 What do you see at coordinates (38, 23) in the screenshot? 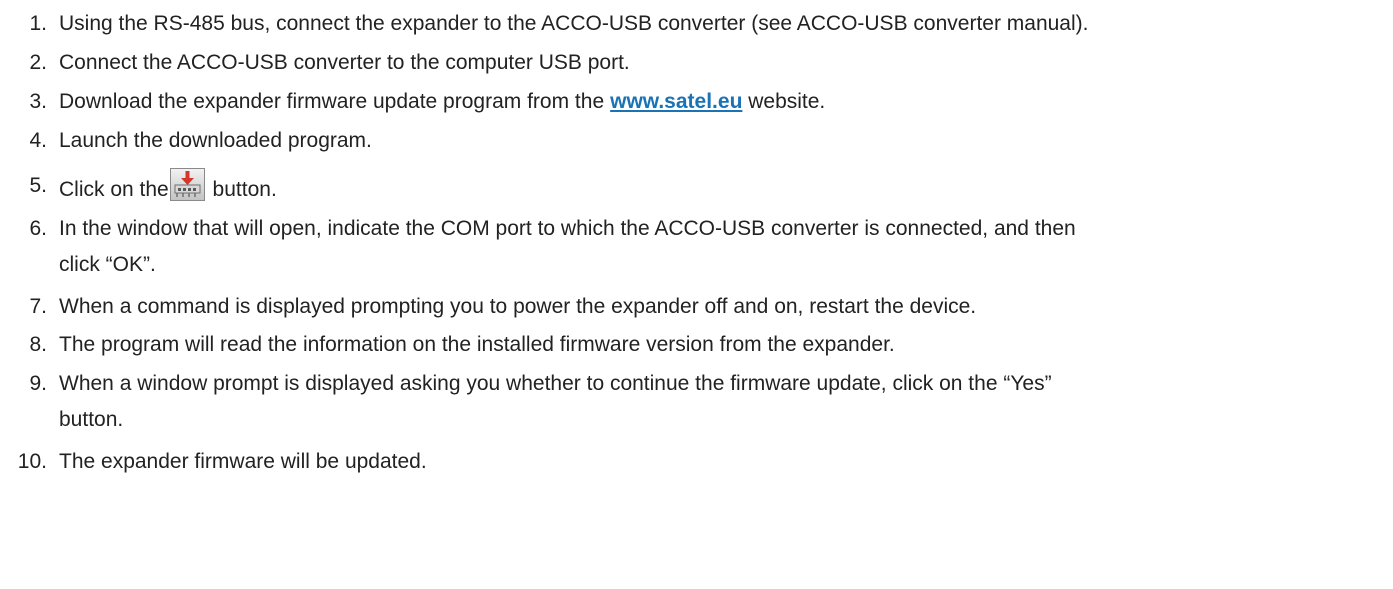
I see `step-number: 1.` at bounding box center [38, 23].